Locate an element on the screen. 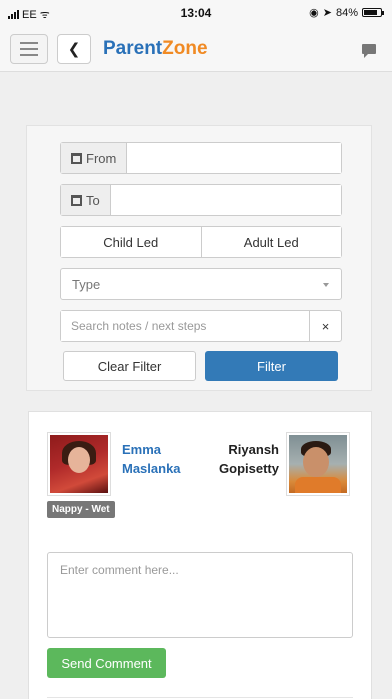 The height and width of the screenshot is (699, 392). status-badge: Nappy - Wet is located at coordinates (81, 509).